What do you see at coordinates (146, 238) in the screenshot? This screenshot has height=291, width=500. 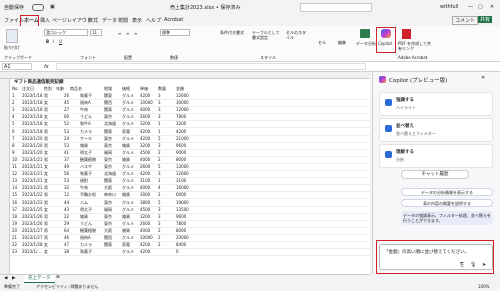 I see `table-cell: 10000` at bounding box center [146, 238].